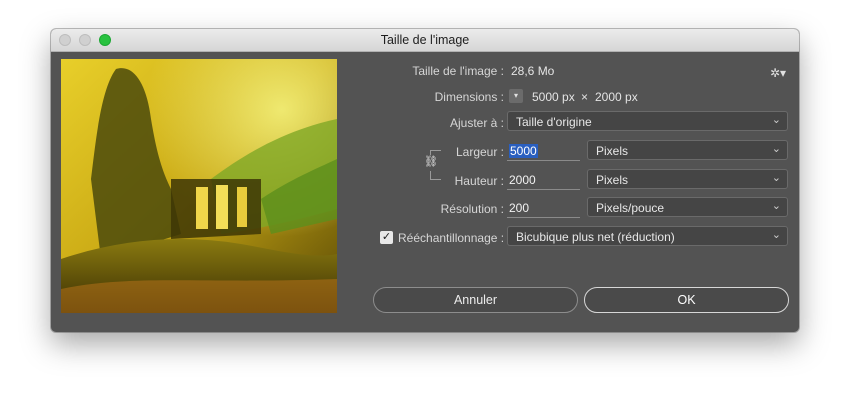 The height and width of the screenshot is (406, 850). Describe the element at coordinates (543, 151) in the screenshot. I see `width-input: 5000` at that location.